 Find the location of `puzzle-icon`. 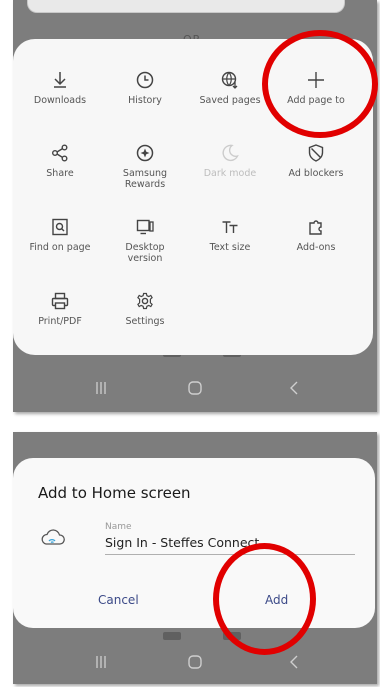

puzzle-icon is located at coordinates (315, 227).